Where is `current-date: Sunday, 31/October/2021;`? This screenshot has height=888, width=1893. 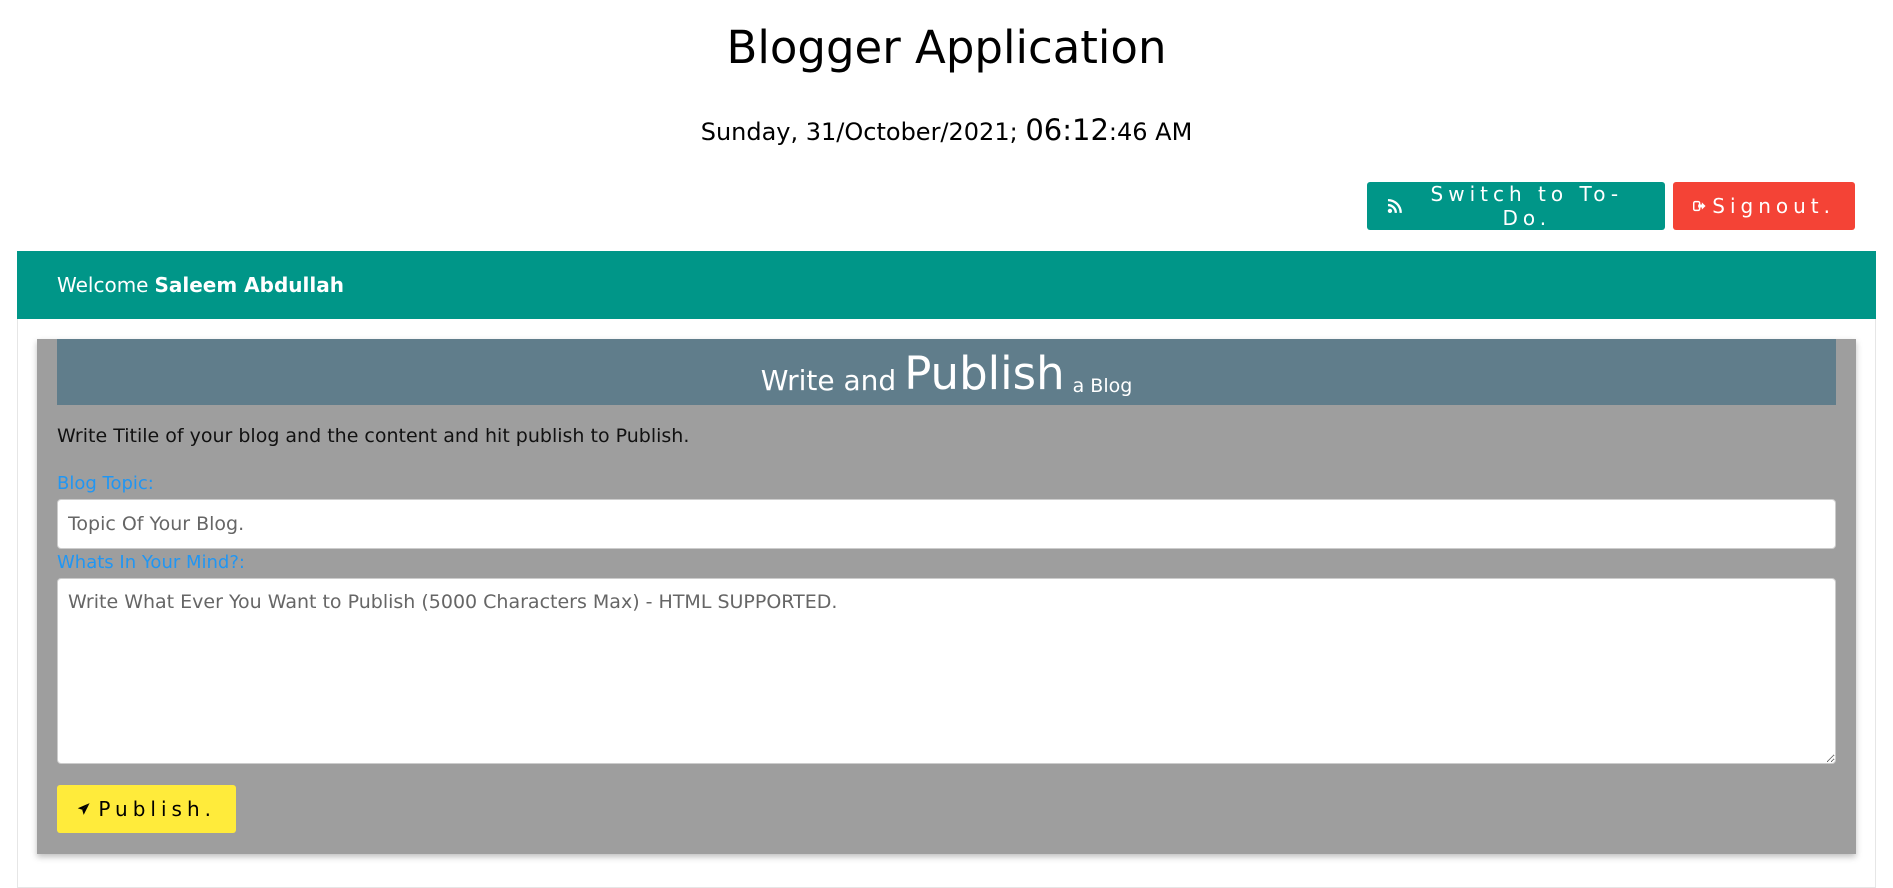 current-date: Sunday, 31/October/2021; is located at coordinates (859, 132).